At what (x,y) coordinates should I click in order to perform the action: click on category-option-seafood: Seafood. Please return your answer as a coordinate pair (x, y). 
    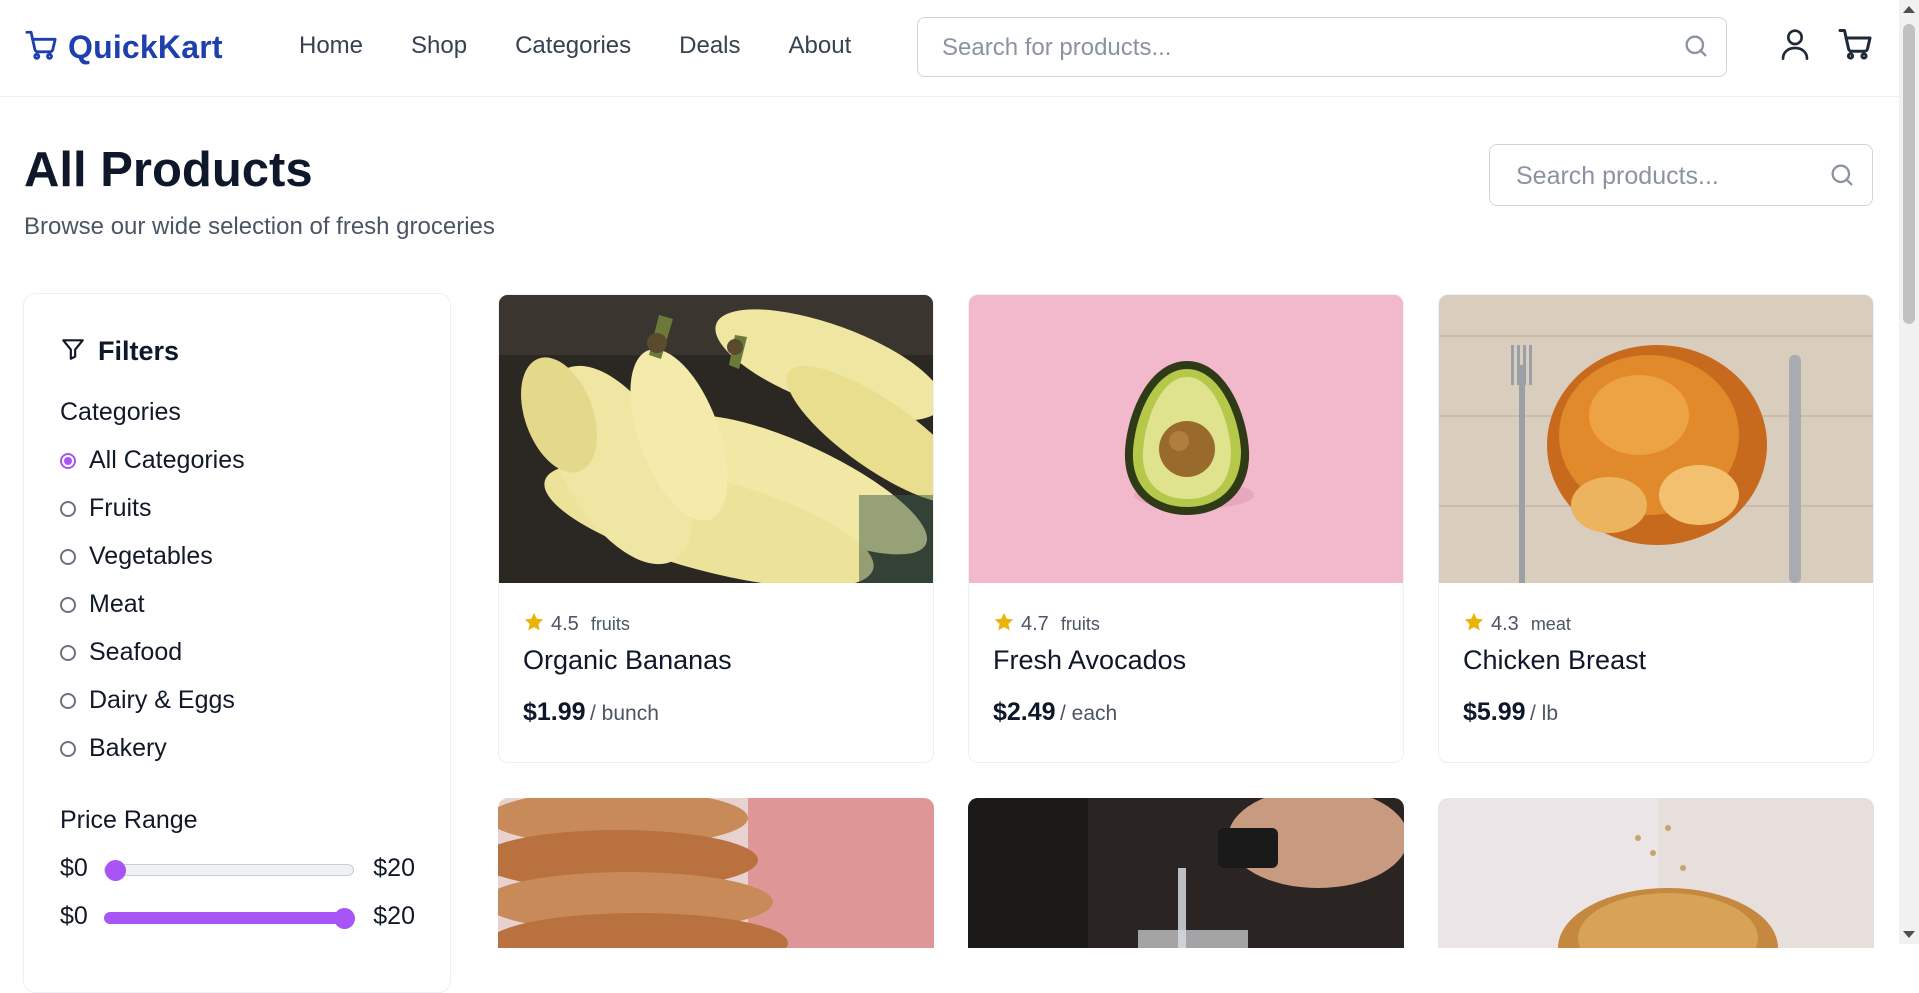
    Looking at the image, I should click on (121, 652).